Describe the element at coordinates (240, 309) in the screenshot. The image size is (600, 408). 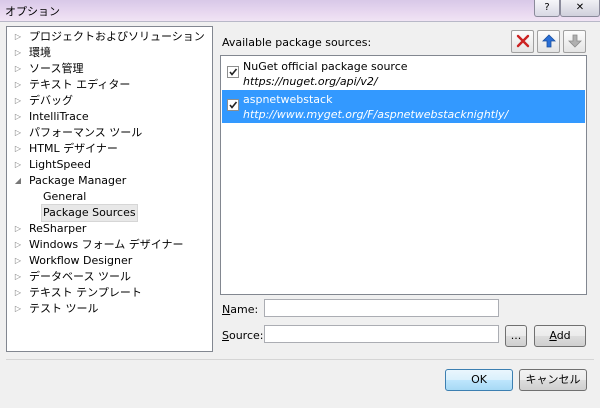
I see `name-label: Name:` at that location.